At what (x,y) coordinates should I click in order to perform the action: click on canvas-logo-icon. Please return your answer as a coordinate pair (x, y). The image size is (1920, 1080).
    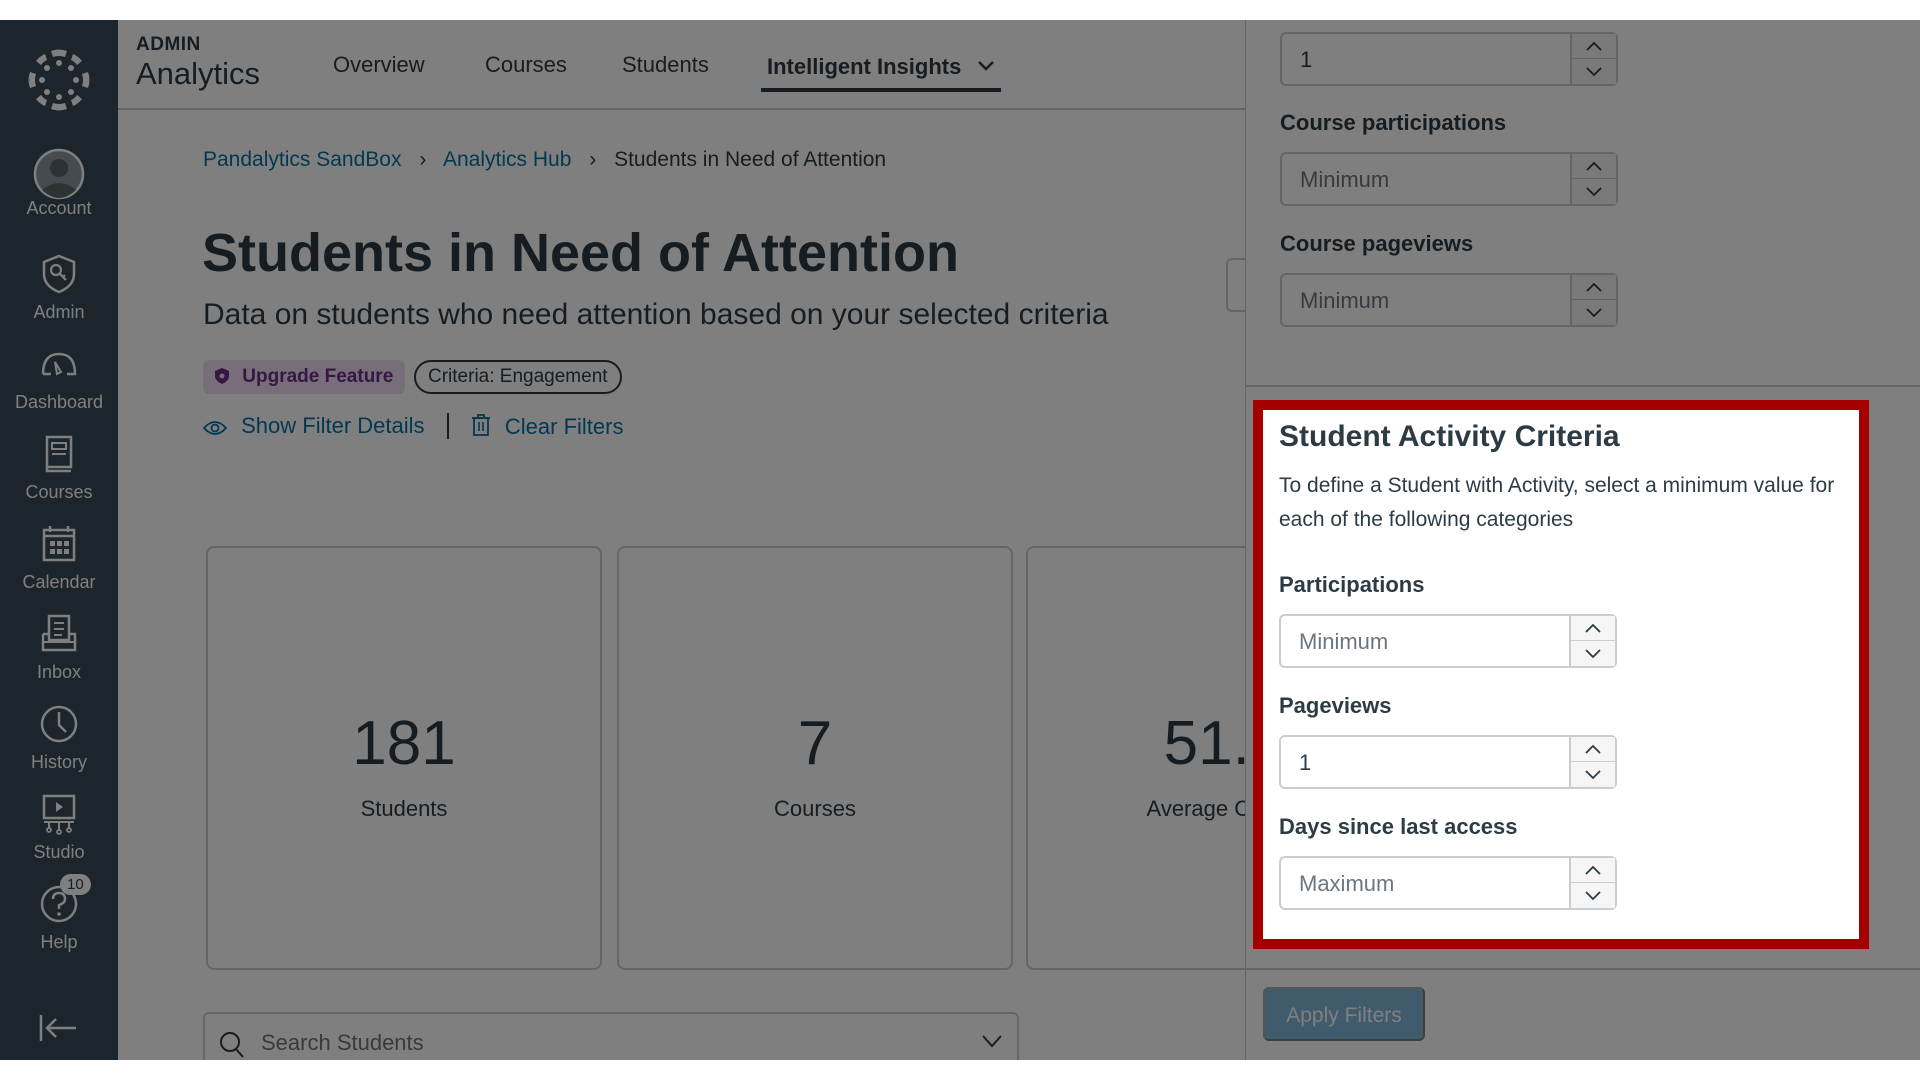
    Looking at the image, I should click on (59, 80).